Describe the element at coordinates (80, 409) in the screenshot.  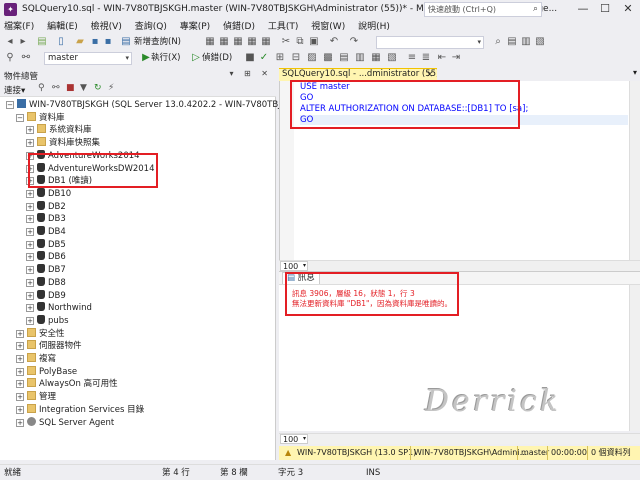
I see `tree-node: + Integration Services 目錄` at that location.